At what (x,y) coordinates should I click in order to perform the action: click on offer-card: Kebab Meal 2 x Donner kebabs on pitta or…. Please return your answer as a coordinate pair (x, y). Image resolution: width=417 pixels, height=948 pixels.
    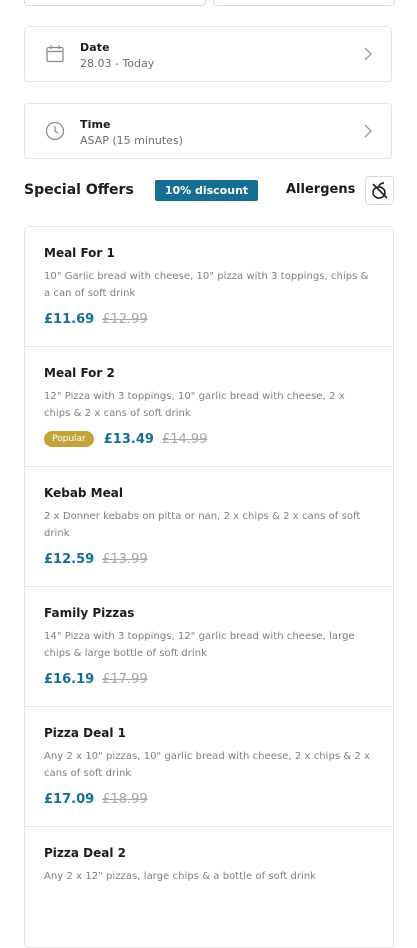
    Looking at the image, I should click on (209, 527).